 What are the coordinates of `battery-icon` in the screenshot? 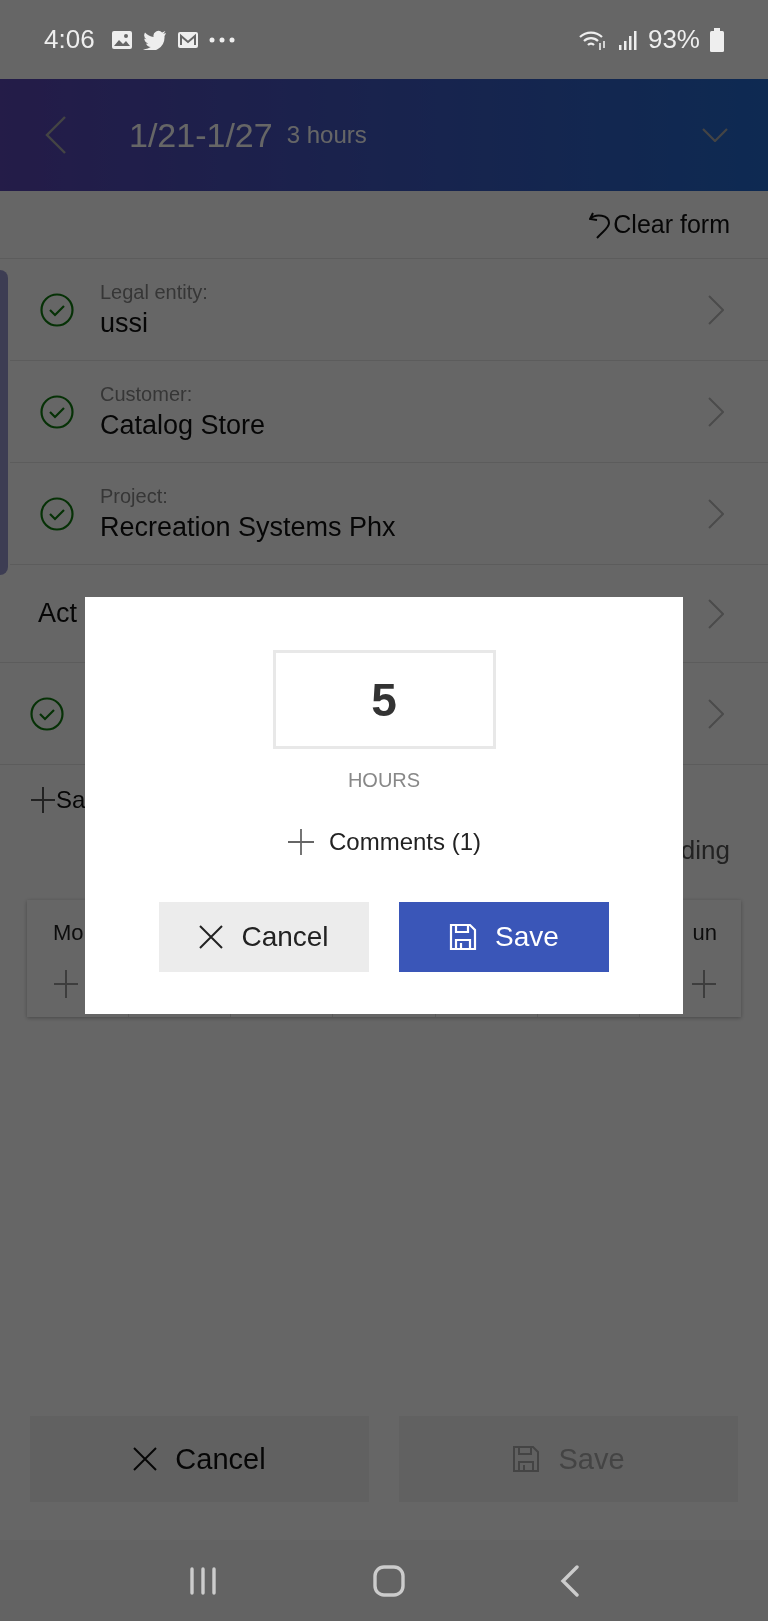 It's located at (717, 39).